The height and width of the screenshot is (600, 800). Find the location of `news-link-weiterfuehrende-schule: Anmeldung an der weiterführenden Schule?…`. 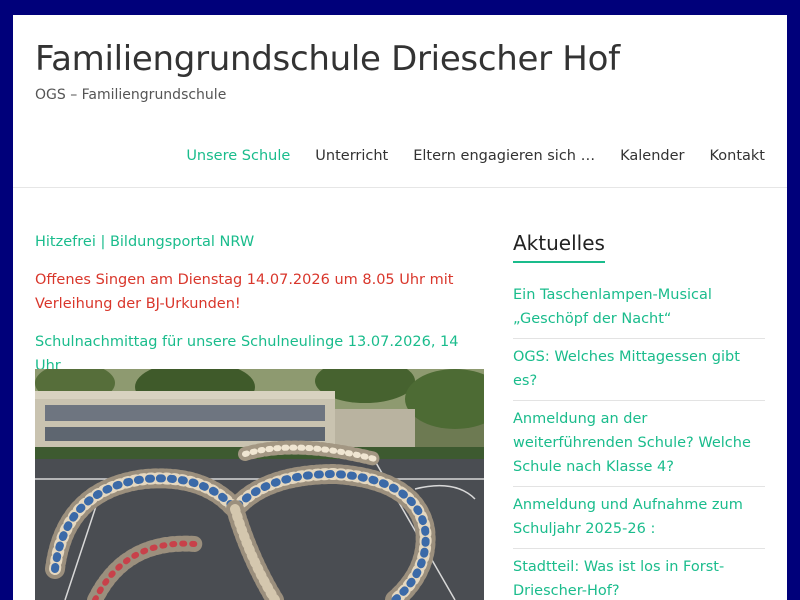

news-link-weiterfuehrende-schule: Anmeldung an der weiterführenden Schule?… is located at coordinates (632, 443).